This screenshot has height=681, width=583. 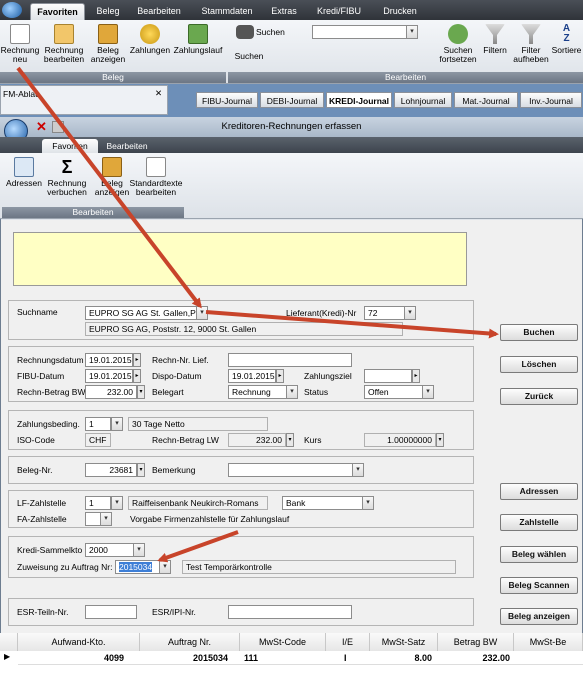 What do you see at coordinates (249, 56) in the screenshot?
I see `suchen-button: Suchen` at bounding box center [249, 56].